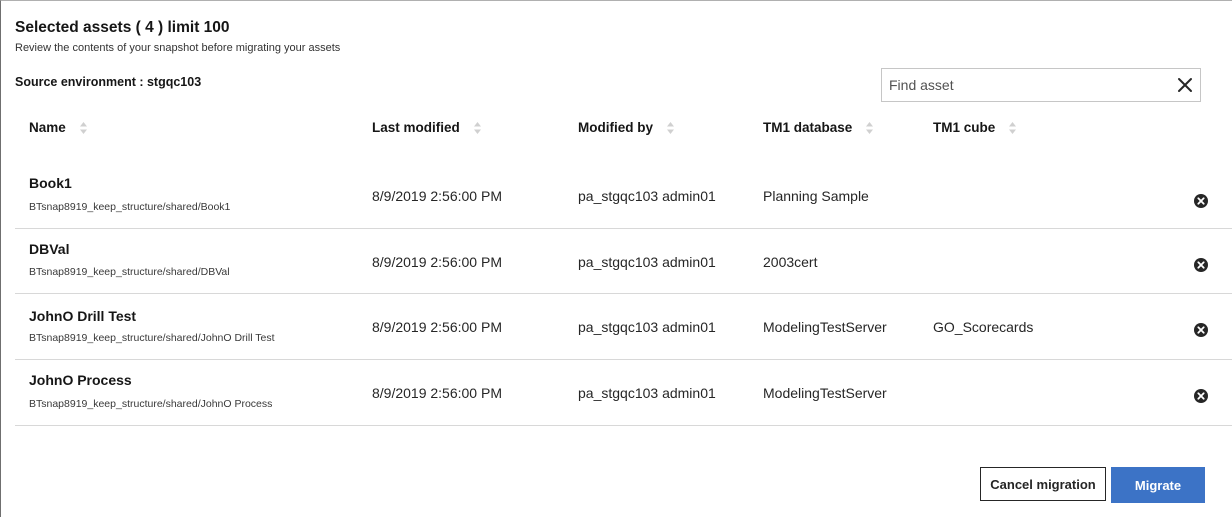 Image resolution: width=1232 pixels, height=517 pixels. I want to click on column-header-name: Name, so click(58, 127).